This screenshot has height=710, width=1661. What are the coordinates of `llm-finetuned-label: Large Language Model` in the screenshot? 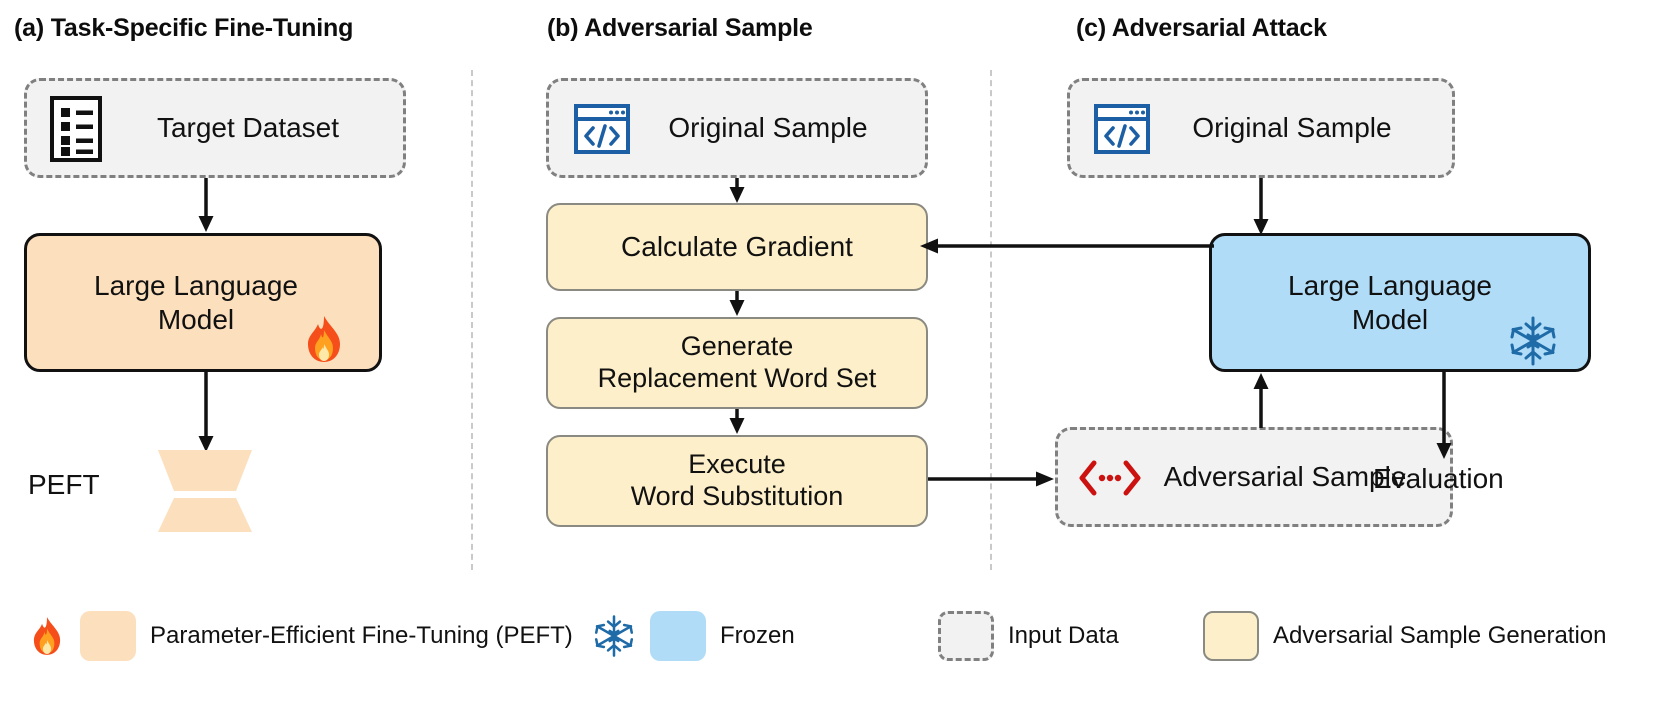 It's located at (196, 302).